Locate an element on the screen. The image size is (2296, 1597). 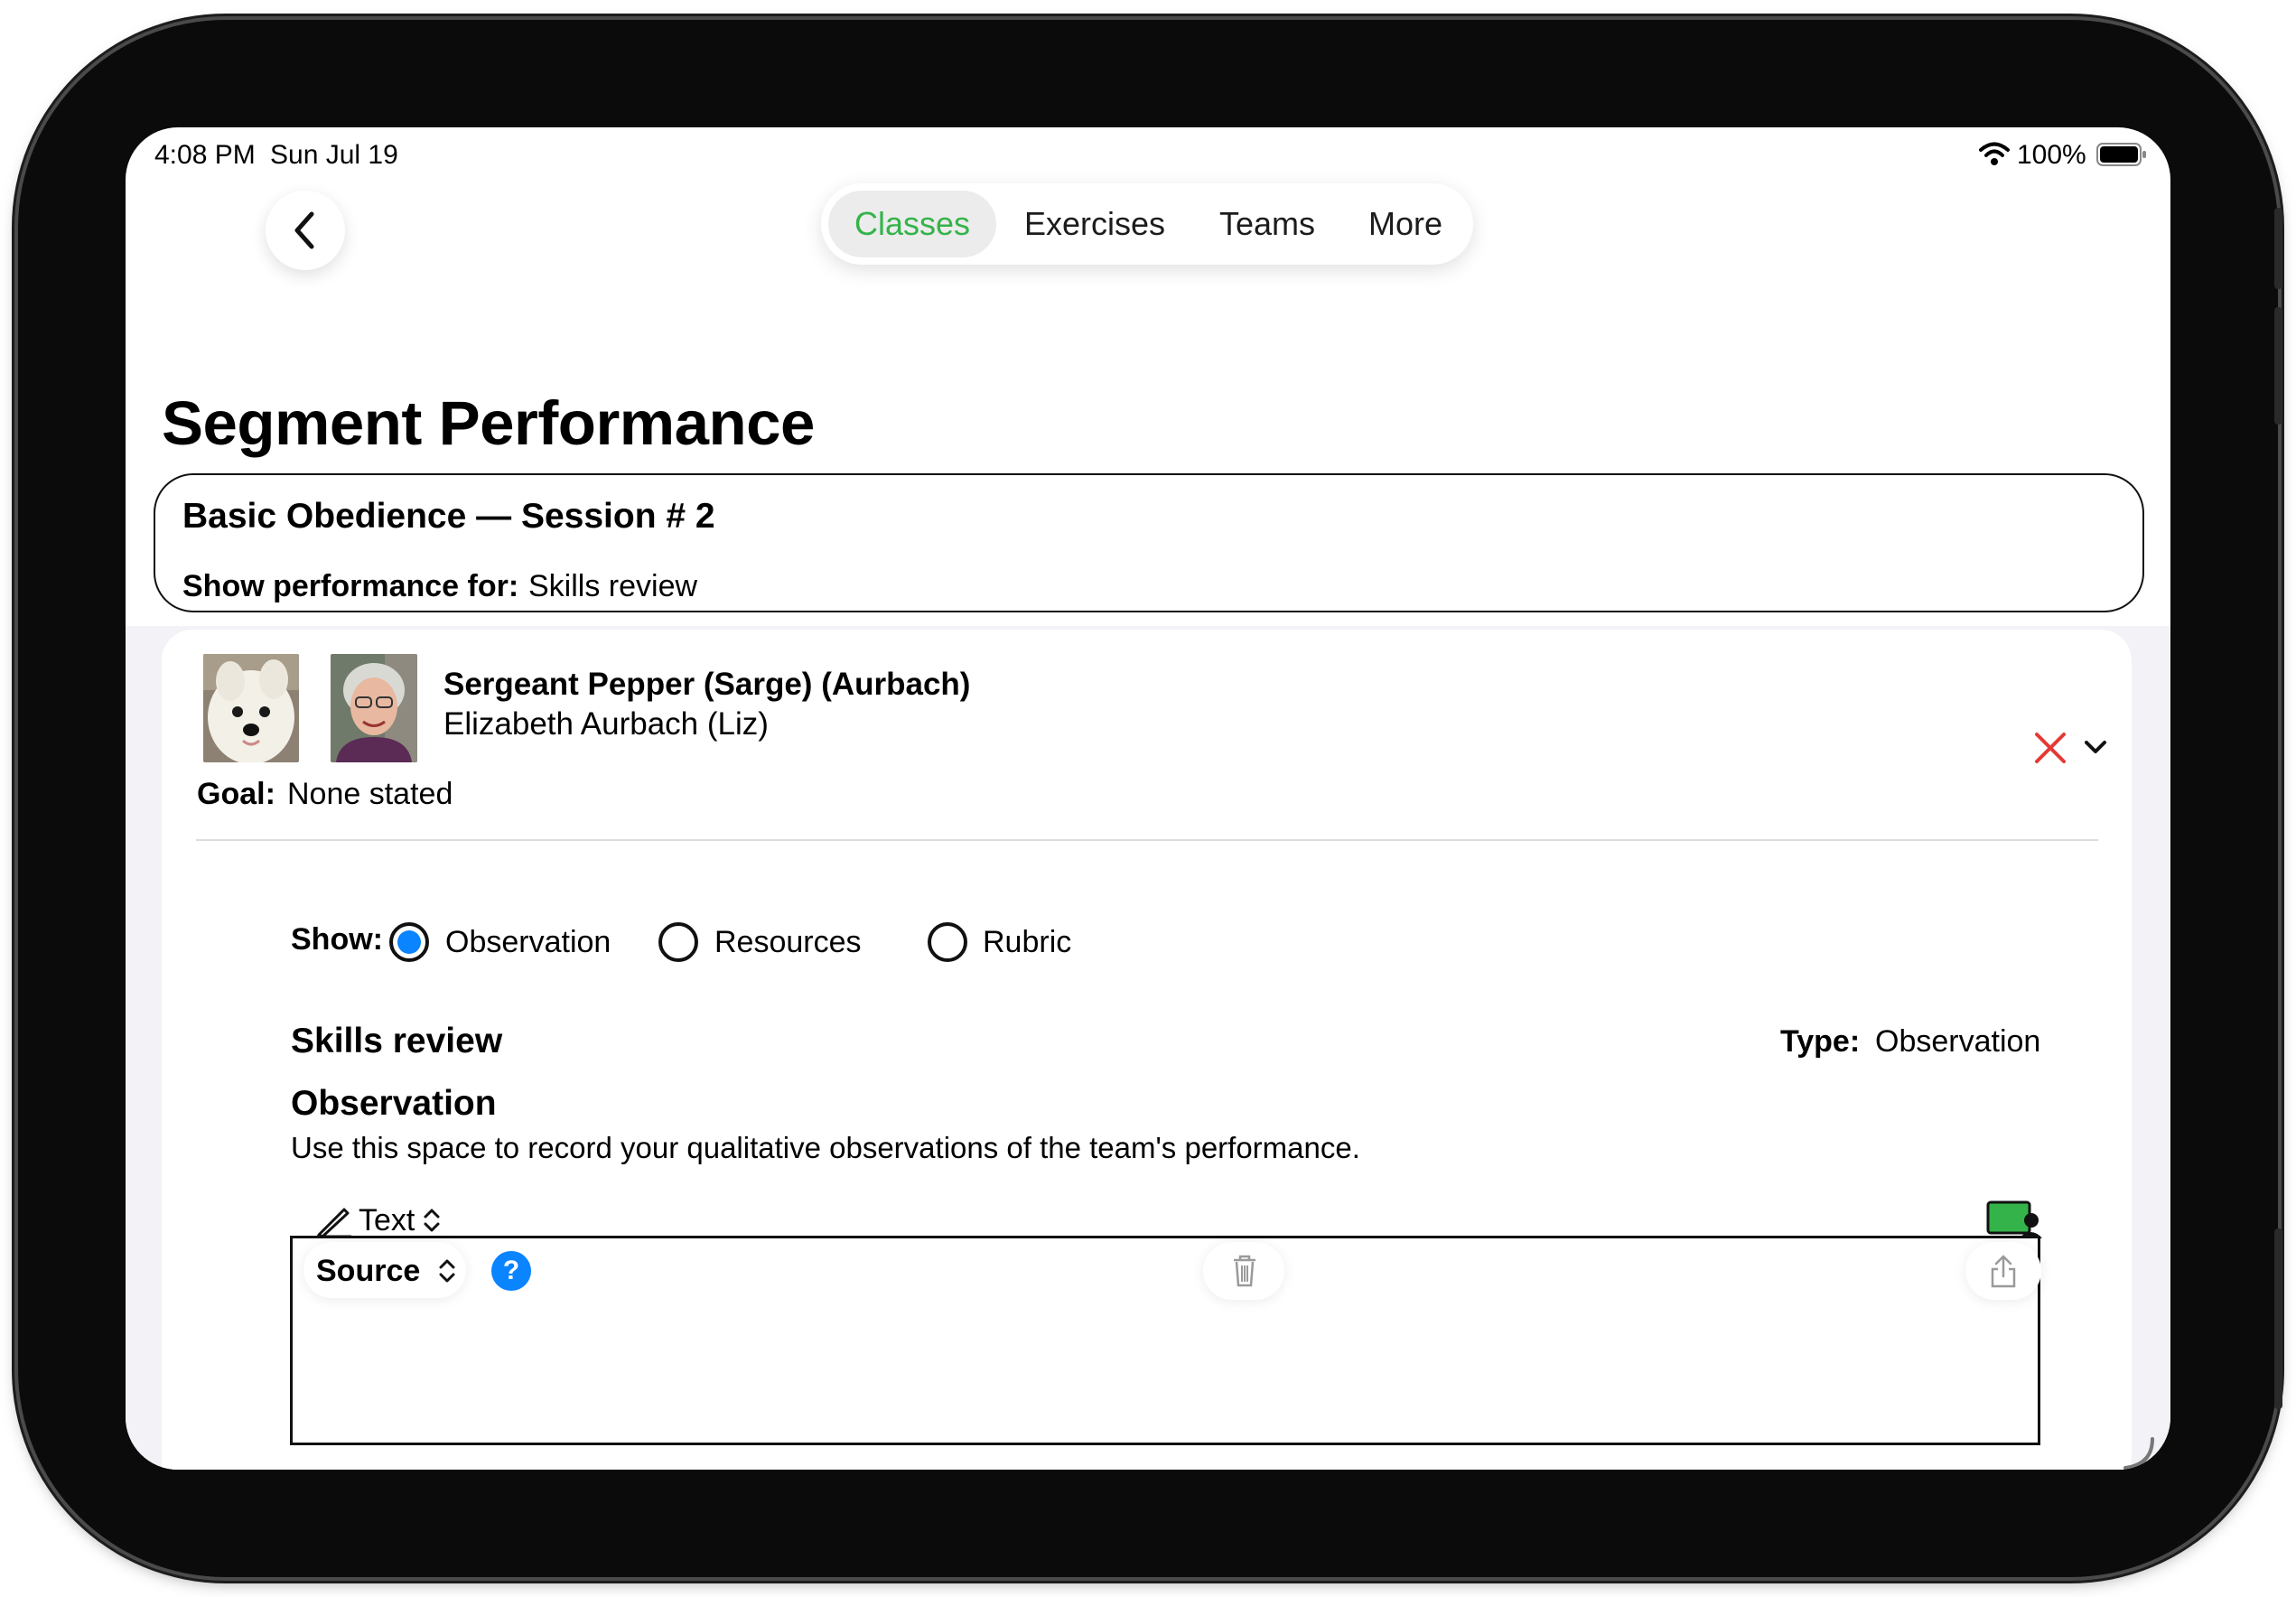
segment-heading: Skills review is located at coordinates (397, 1041).